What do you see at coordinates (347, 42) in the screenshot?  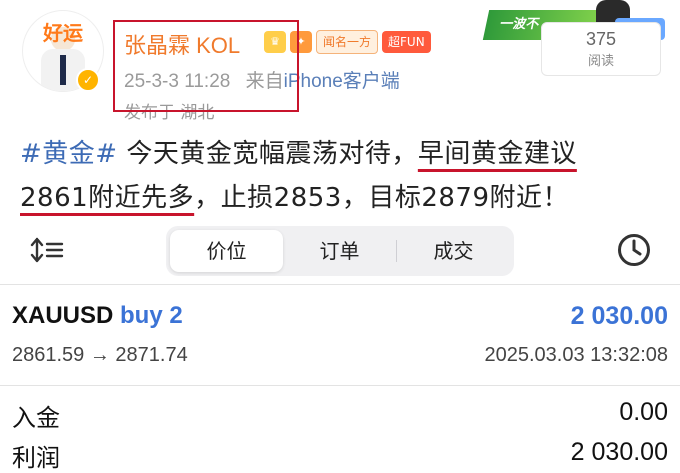 I see `fame-badge: 闻名一方` at bounding box center [347, 42].